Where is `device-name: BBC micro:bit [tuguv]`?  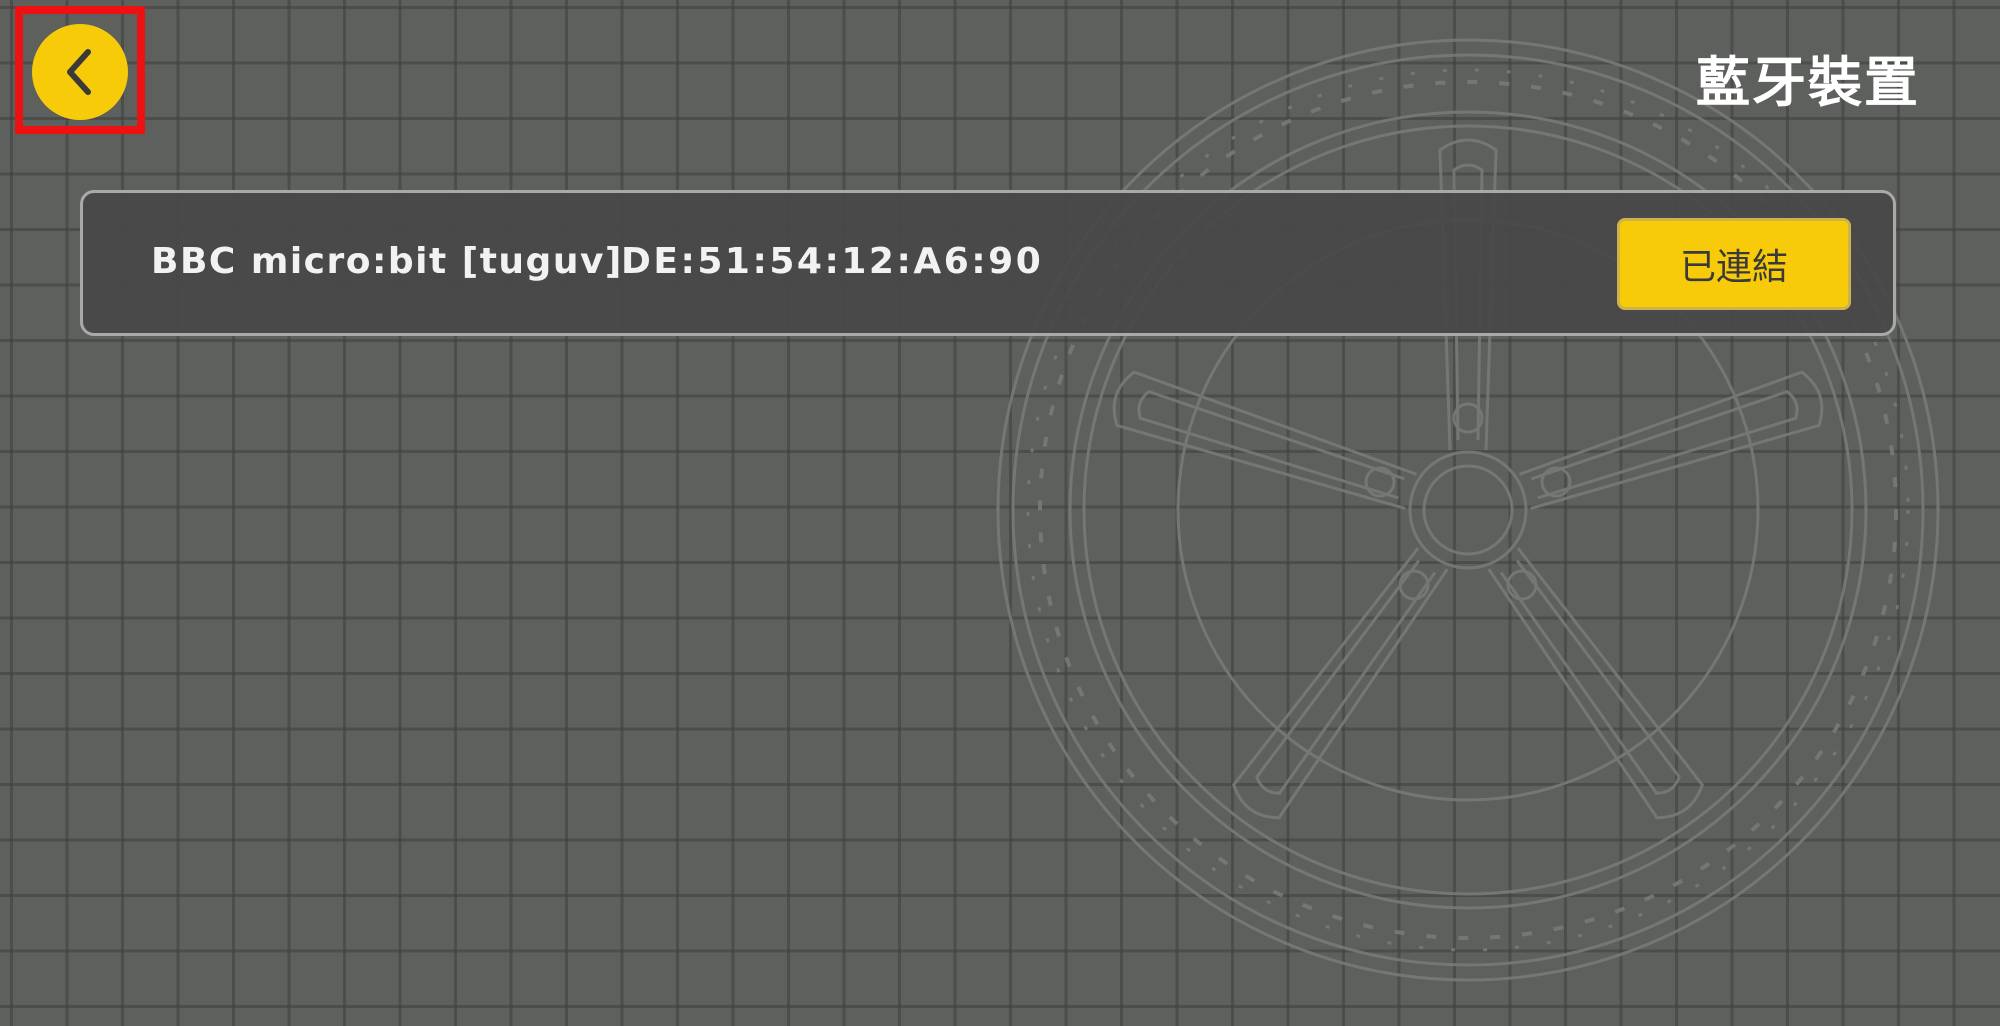
device-name: BBC micro:bit [tuguv] is located at coordinates (387, 261).